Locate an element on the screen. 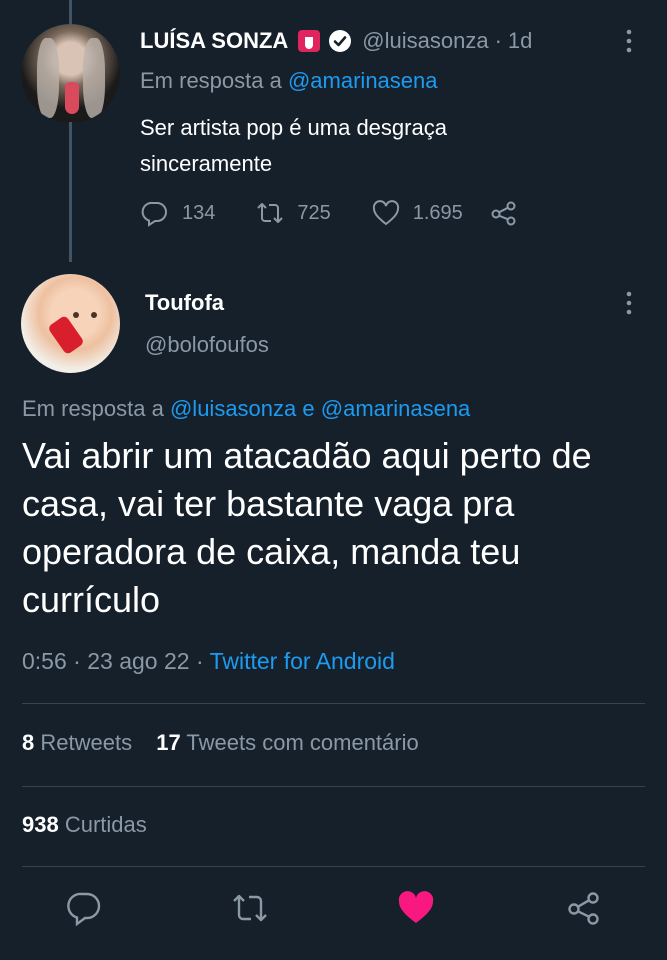 This screenshot has width=667, height=960. display-name: Toufofa is located at coordinates (184, 303).